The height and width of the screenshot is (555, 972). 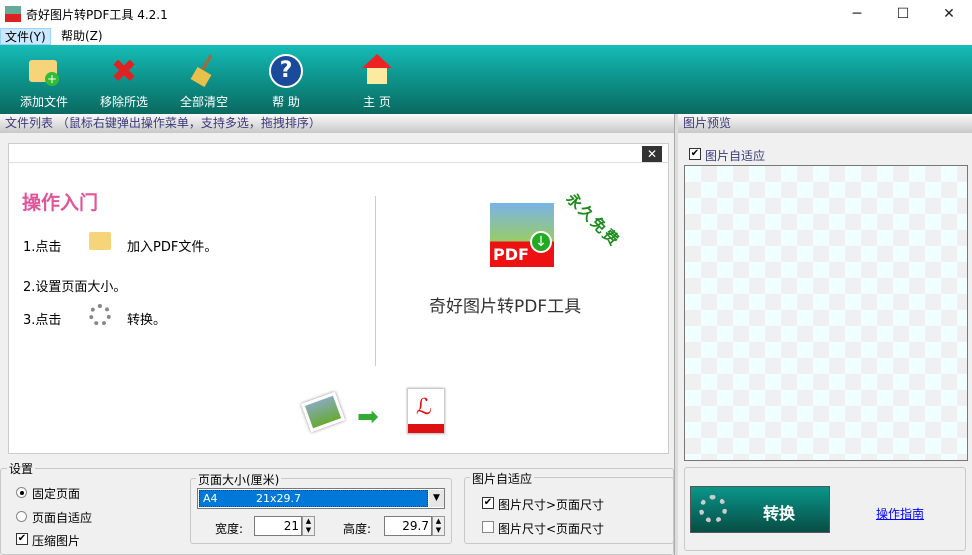 I want to click on title-bar: 奇好图片转PDF工具 4.2.1 ─ ☐ ✕, so click(x=486, y=14).